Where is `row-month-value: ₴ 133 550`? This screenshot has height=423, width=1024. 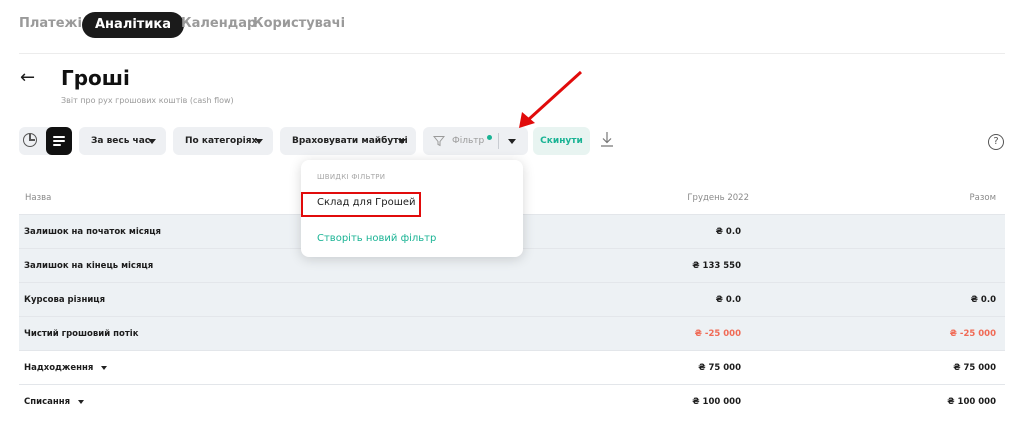 row-month-value: ₴ 133 550 is located at coordinates (716, 266).